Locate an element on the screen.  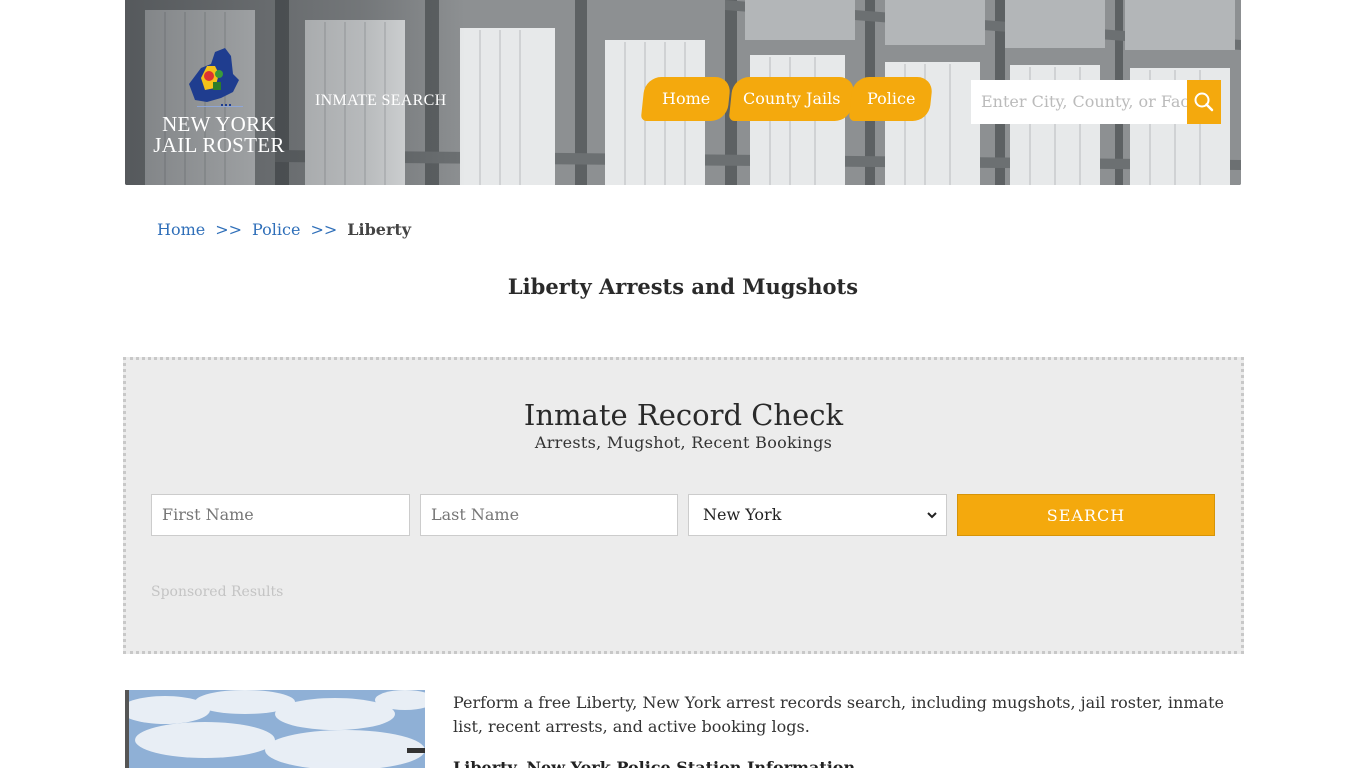
facility-search-button is located at coordinates (1204, 102).